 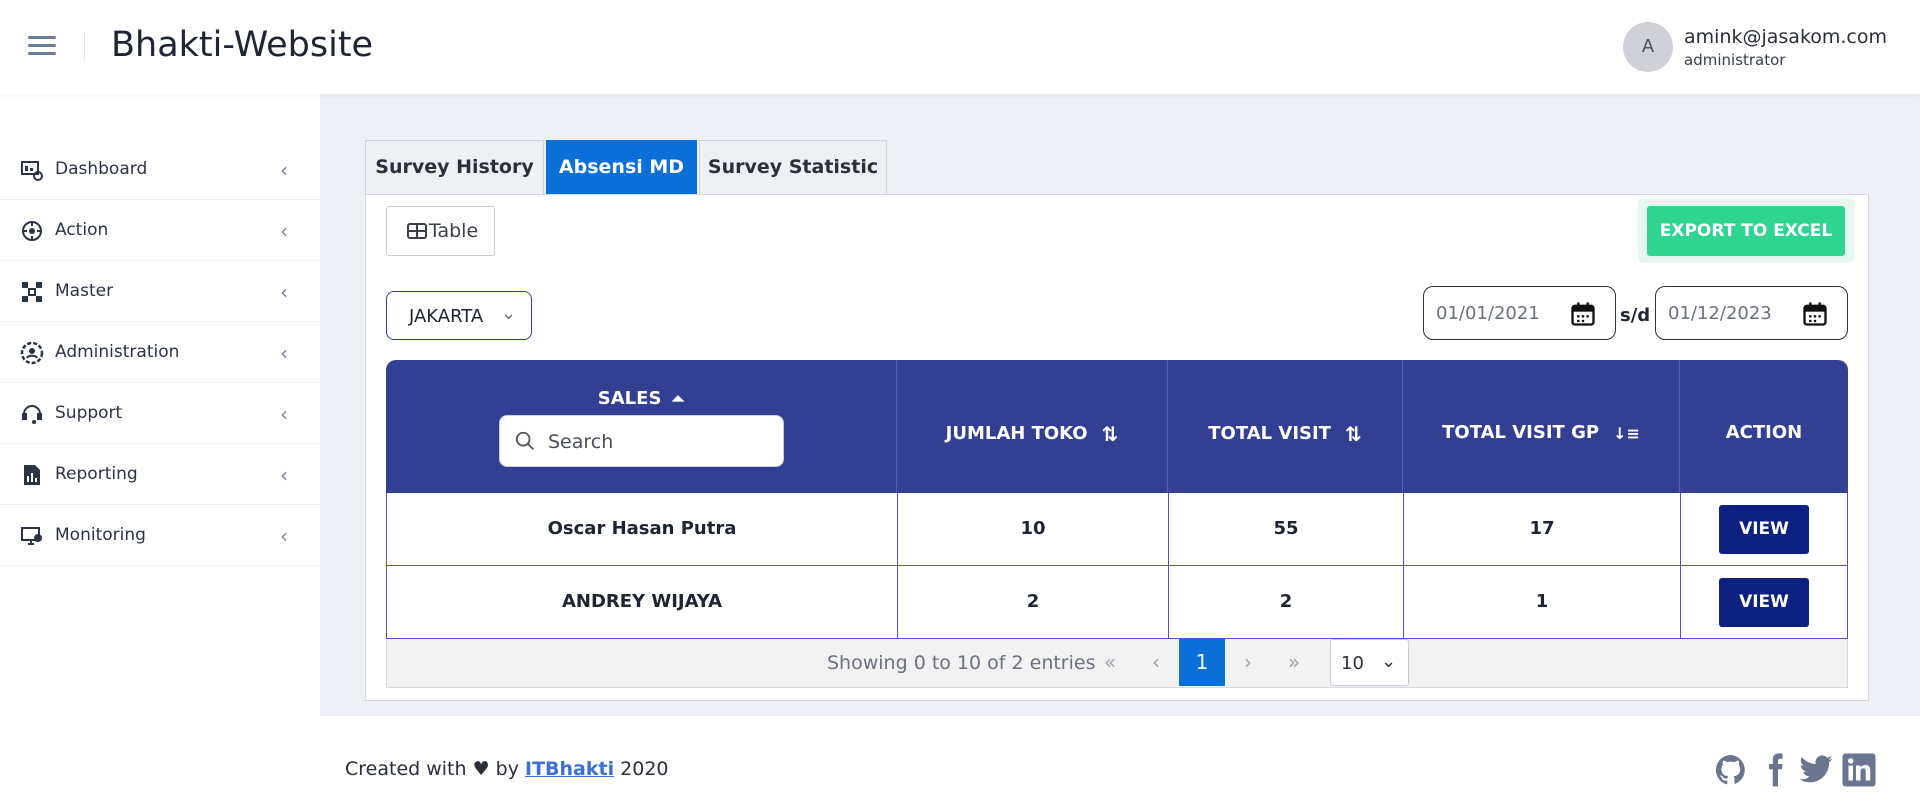 What do you see at coordinates (621, 167) in the screenshot?
I see `tab-absensi-md: Absensi MD` at bounding box center [621, 167].